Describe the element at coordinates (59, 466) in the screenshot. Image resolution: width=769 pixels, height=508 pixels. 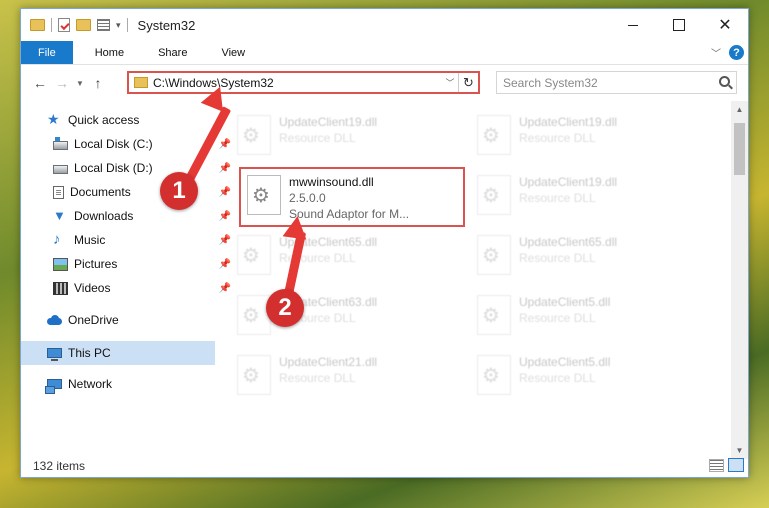
I see `item-count: 132 items` at that location.